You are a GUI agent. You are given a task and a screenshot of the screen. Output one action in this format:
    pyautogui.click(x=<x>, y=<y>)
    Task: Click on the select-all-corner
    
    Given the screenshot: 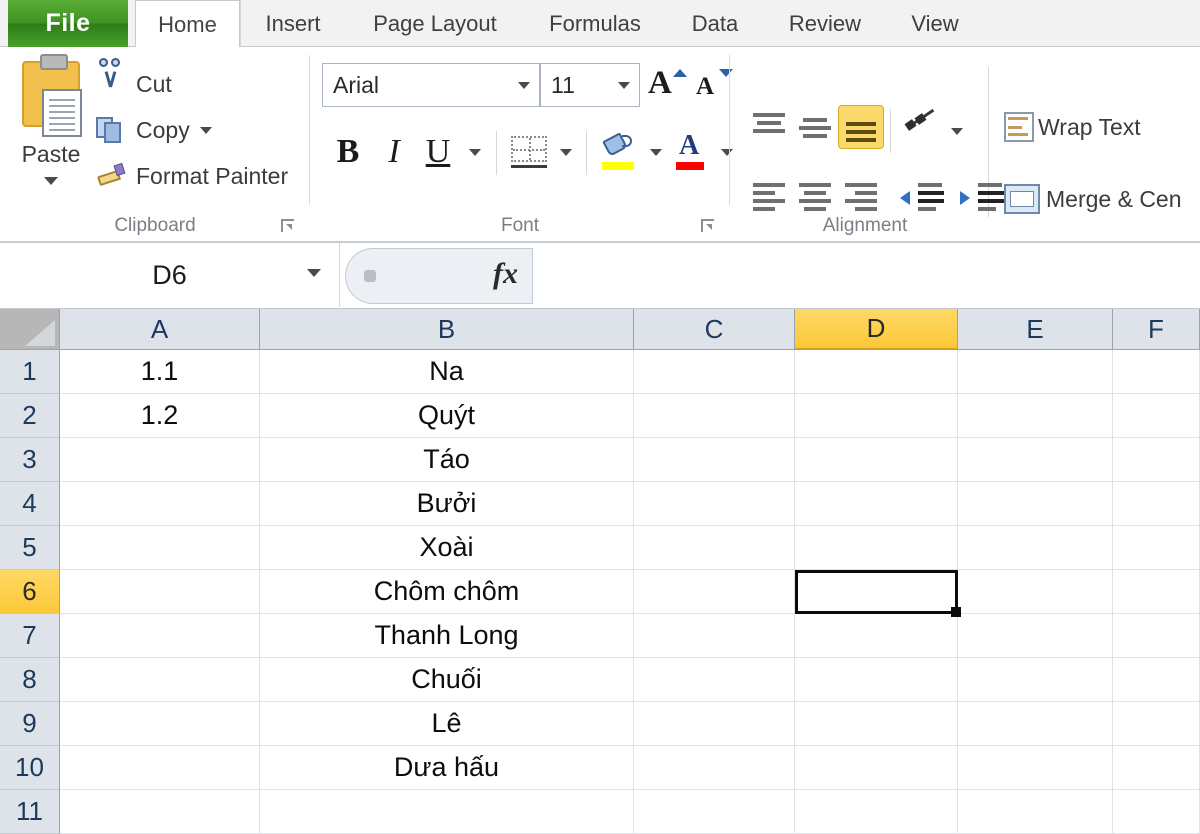 What is the action you would take?
    pyautogui.click(x=30, y=329)
    